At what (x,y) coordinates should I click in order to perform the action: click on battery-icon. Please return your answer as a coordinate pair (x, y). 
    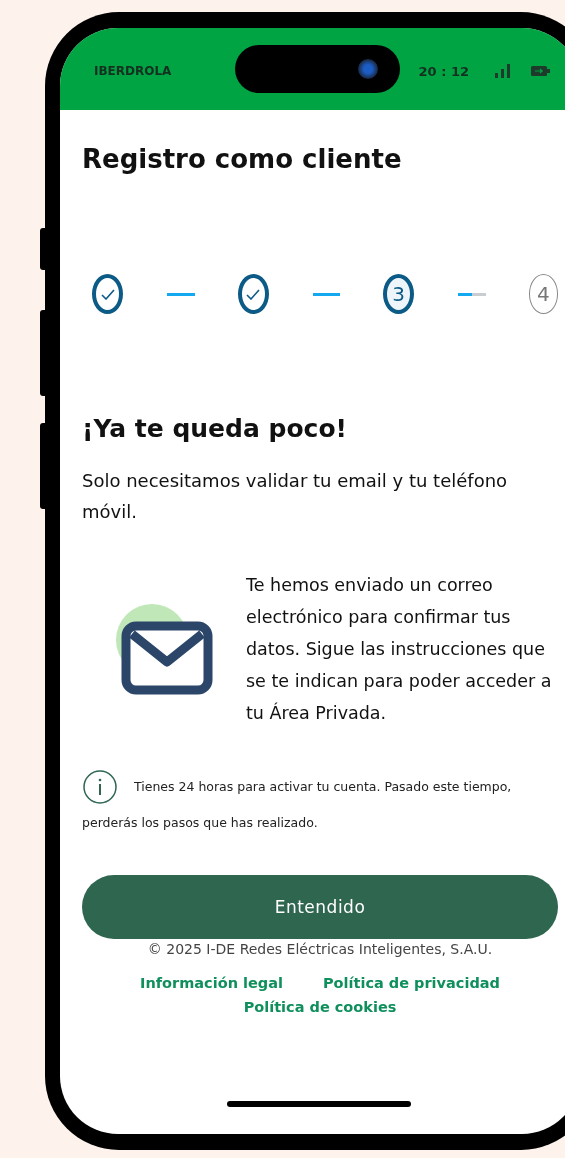
    Looking at the image, I should click on (540, 71).